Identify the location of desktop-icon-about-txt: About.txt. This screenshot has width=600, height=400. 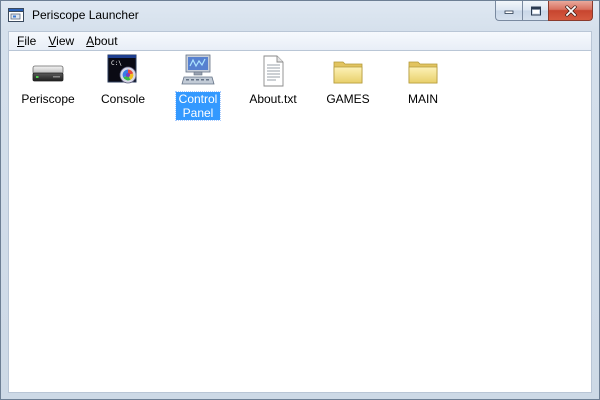
(273, 81).